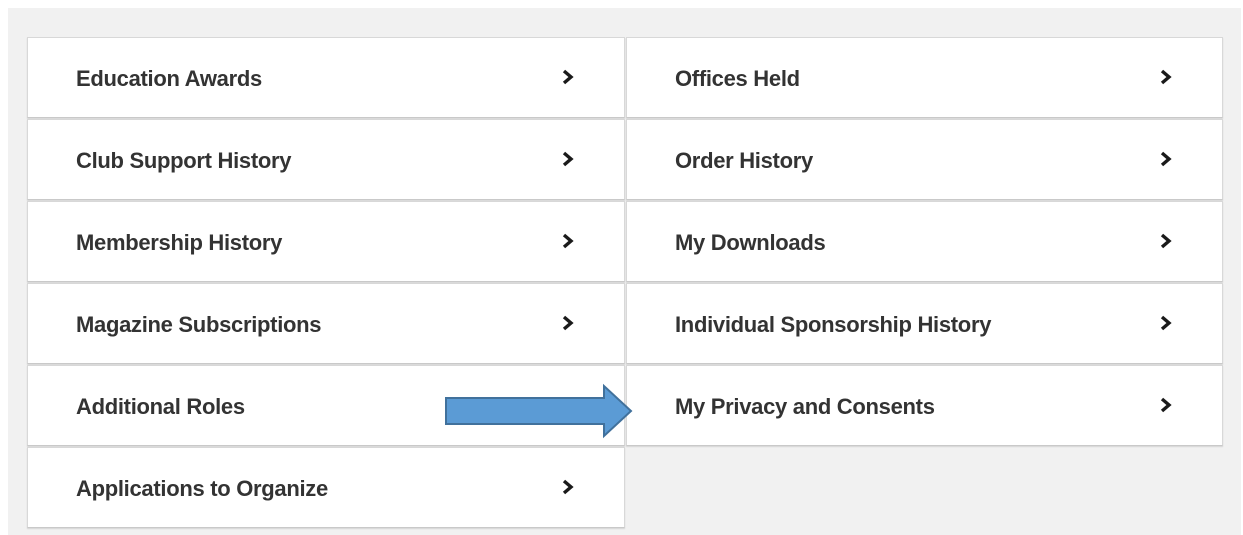  What do you see at coordinates (326, 323) in the screenshot?
I see `menu-item-magazine-subscriptions: Magazine Subscriptions` at bounding box center [326, 323].